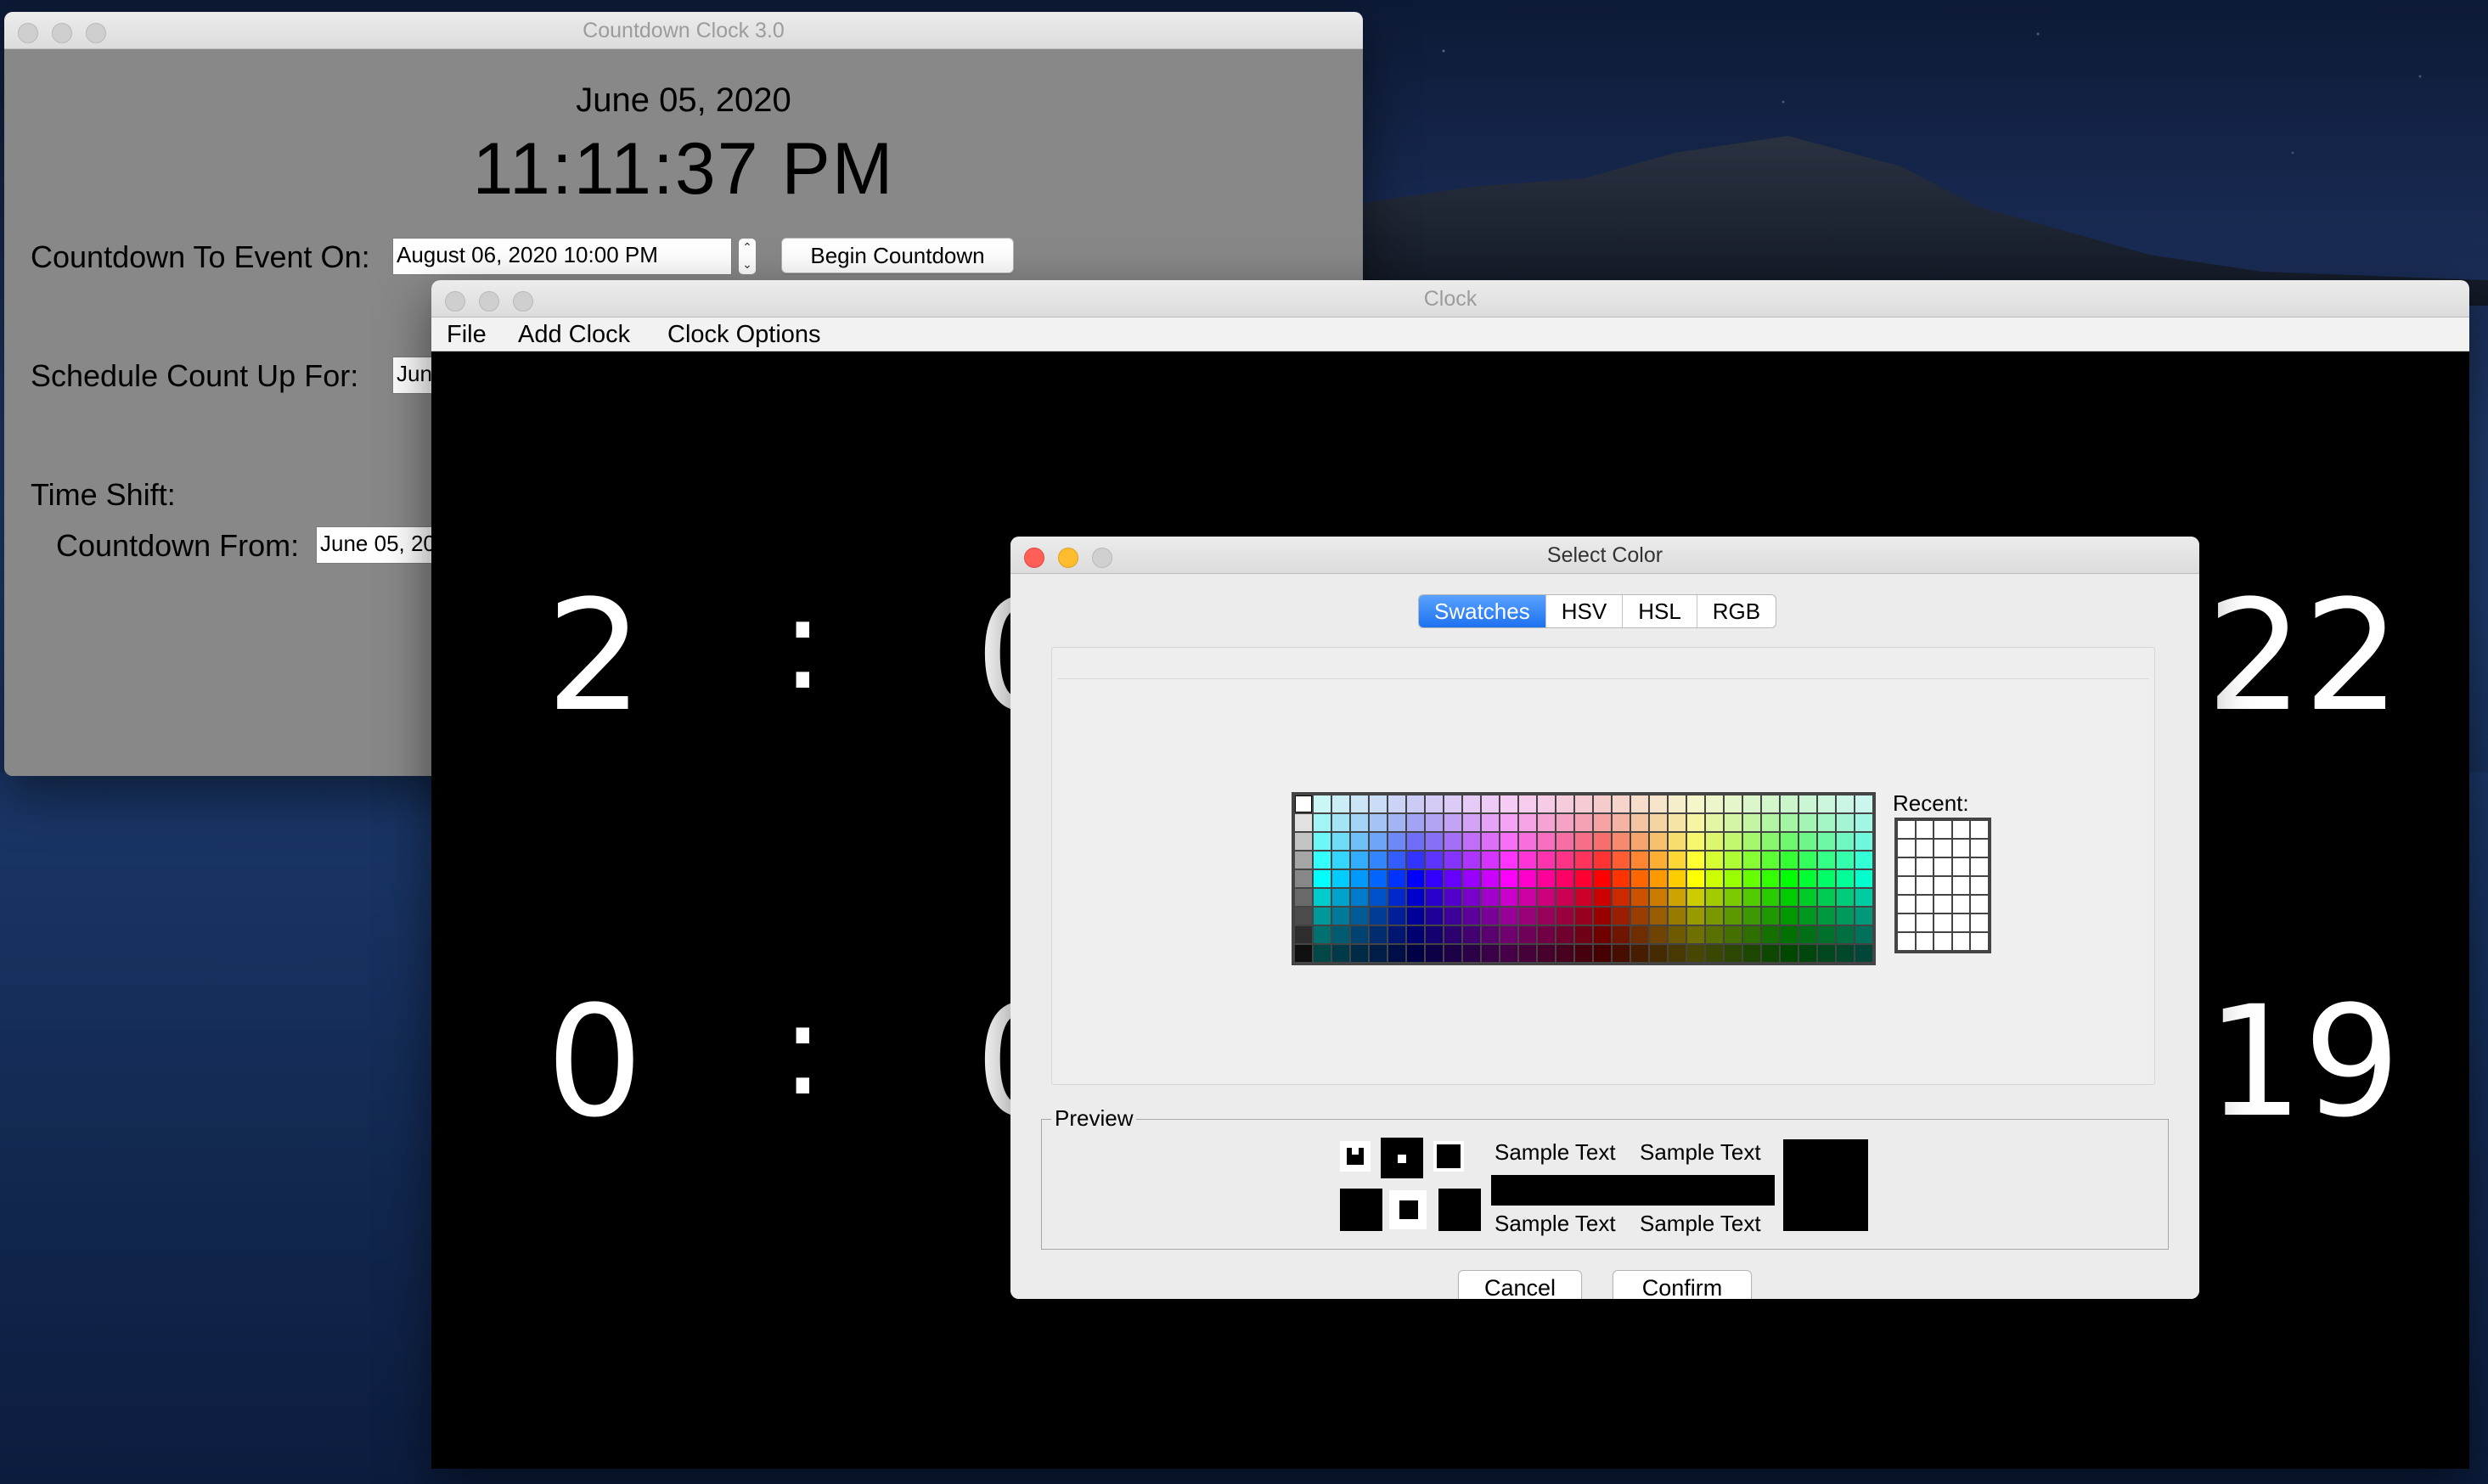 The width and height of the screenshot is (2488, 1484). I want to click on tab-hsv: HSV, so click(1585, 611).